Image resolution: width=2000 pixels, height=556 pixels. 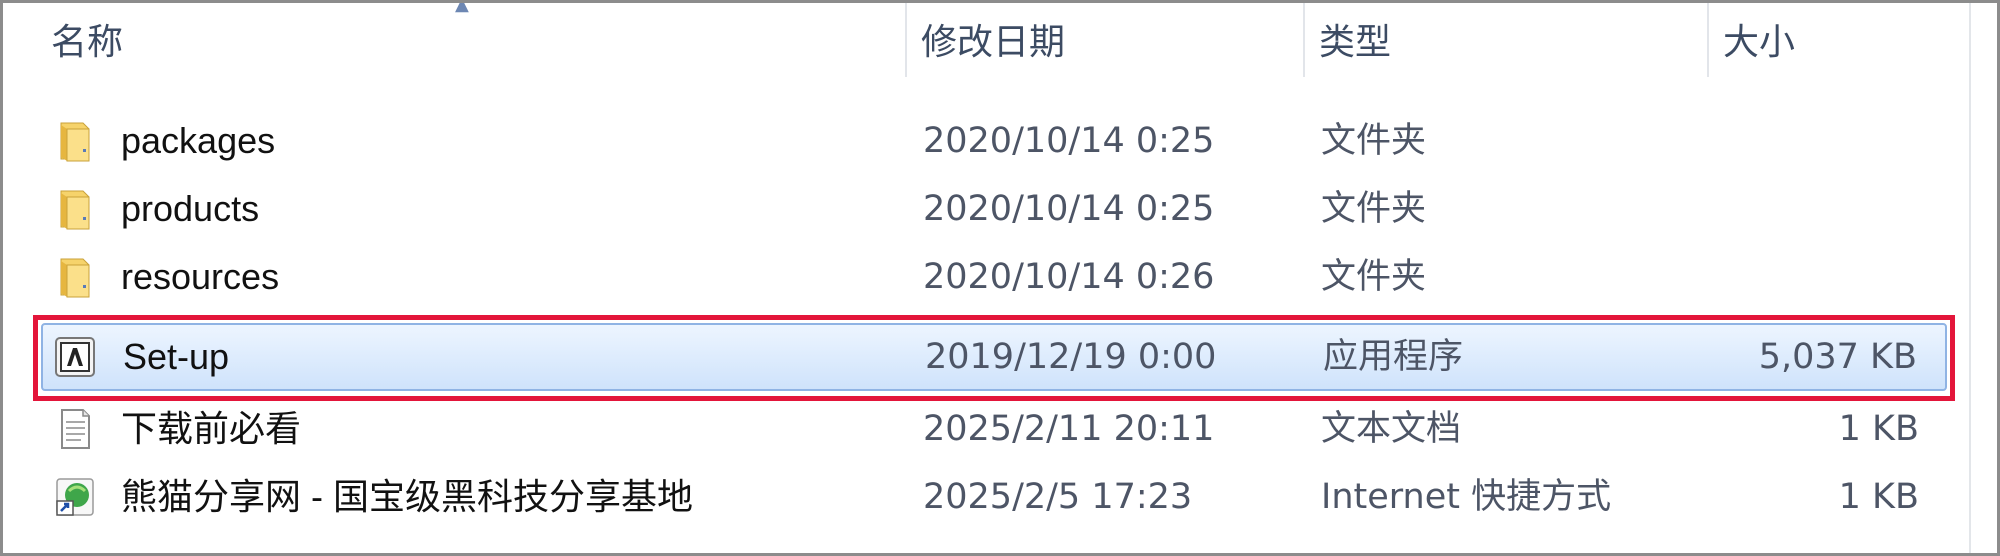 What do you see at coordinates (1391, 429) in the screenshot?
I see `file-type: 文本文档` at bounding box center [1391, 429].